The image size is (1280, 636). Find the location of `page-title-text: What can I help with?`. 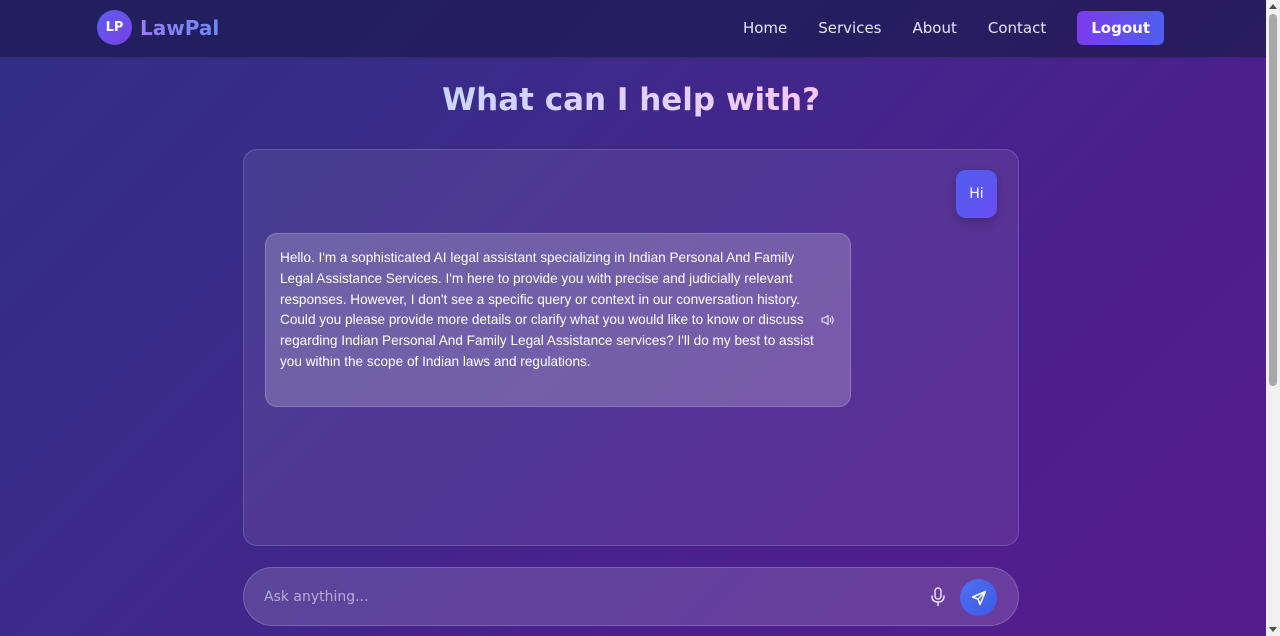

page-title-text: What can I help with? is located at coordinates (631, 100).